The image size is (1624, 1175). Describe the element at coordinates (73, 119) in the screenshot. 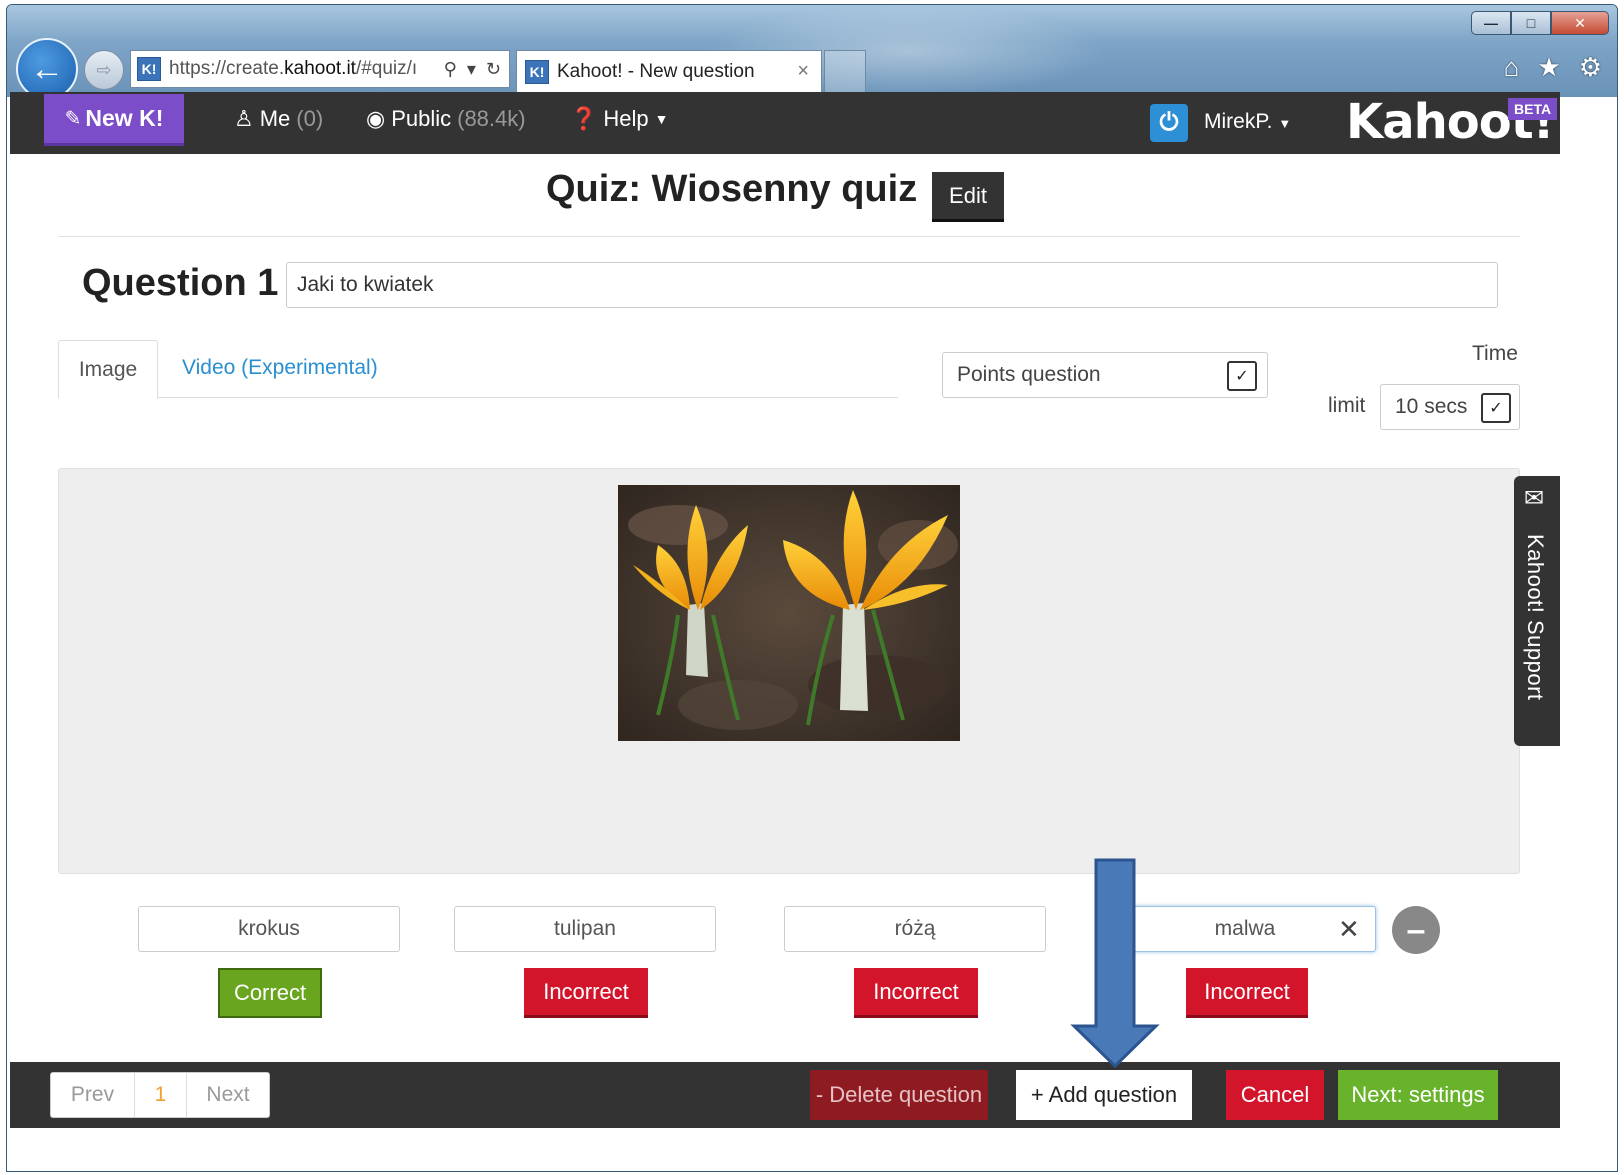

I see `edit-pencil-icon: ✎` at that location.